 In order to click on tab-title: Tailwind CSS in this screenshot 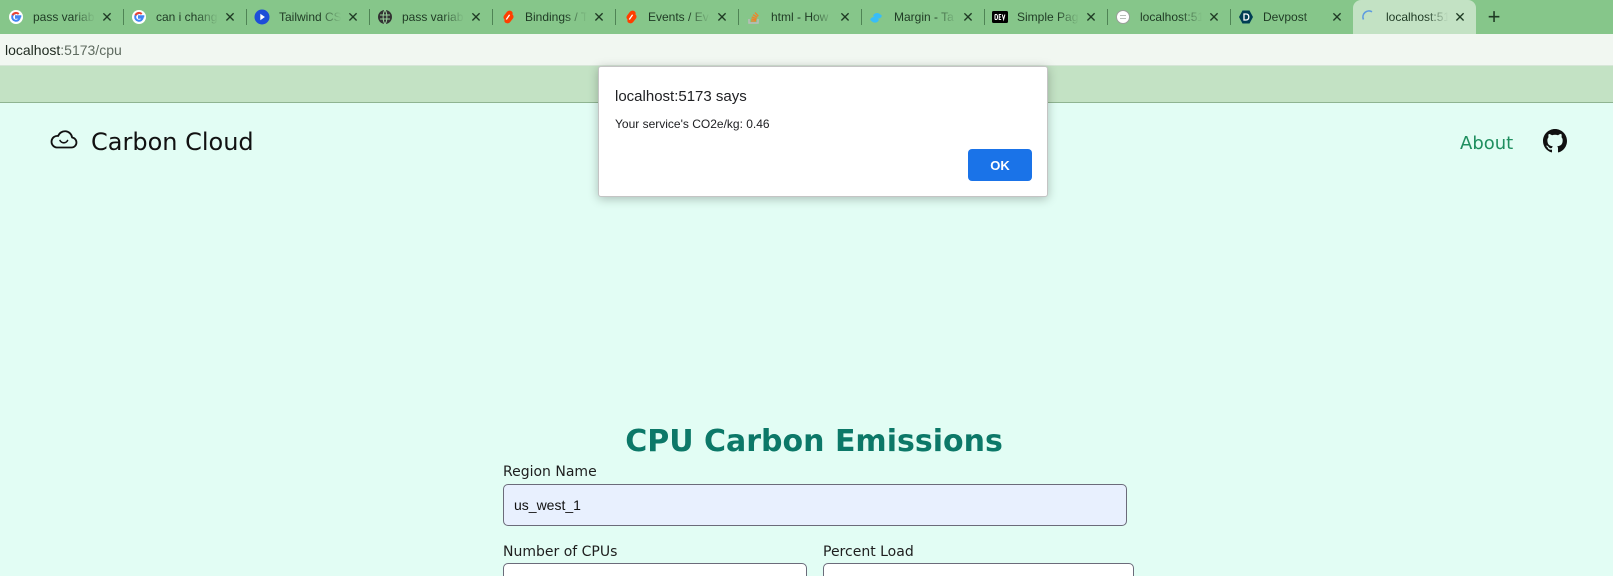, I will do `click(310, 17)`.